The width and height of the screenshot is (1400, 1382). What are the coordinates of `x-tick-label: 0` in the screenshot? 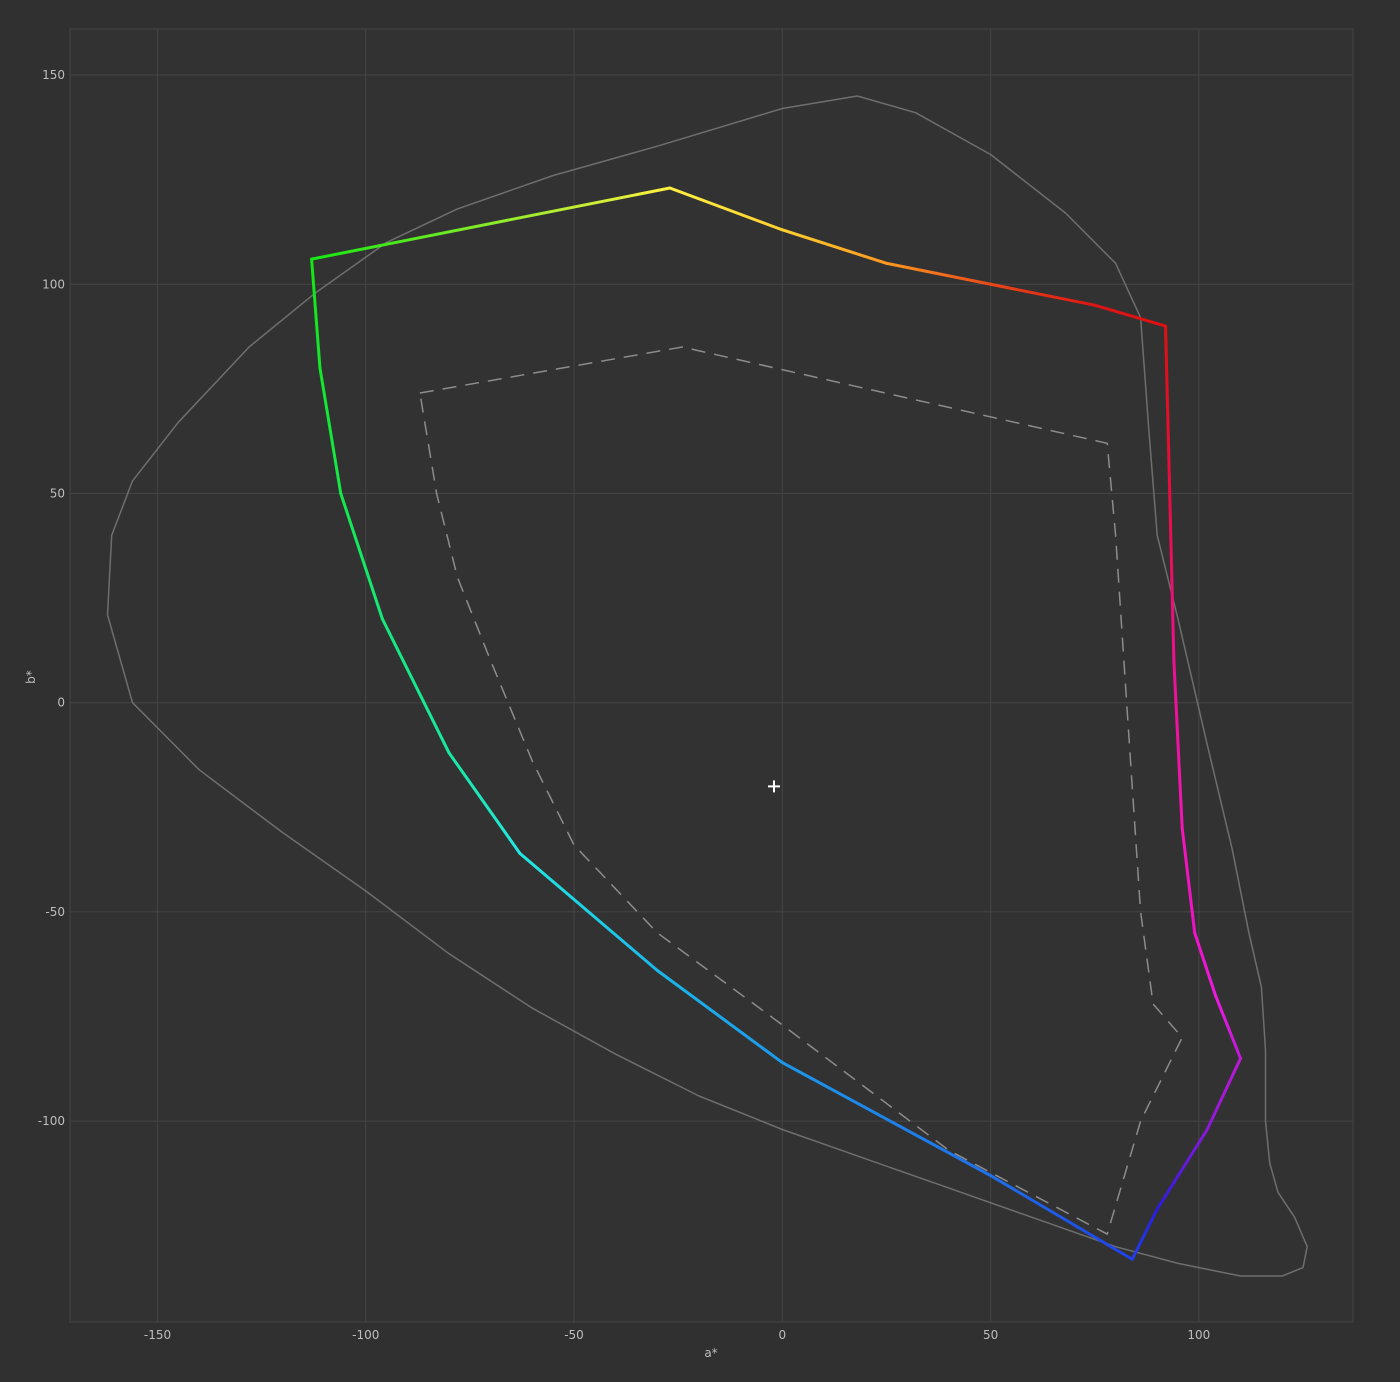 It's located at (782, 1335).